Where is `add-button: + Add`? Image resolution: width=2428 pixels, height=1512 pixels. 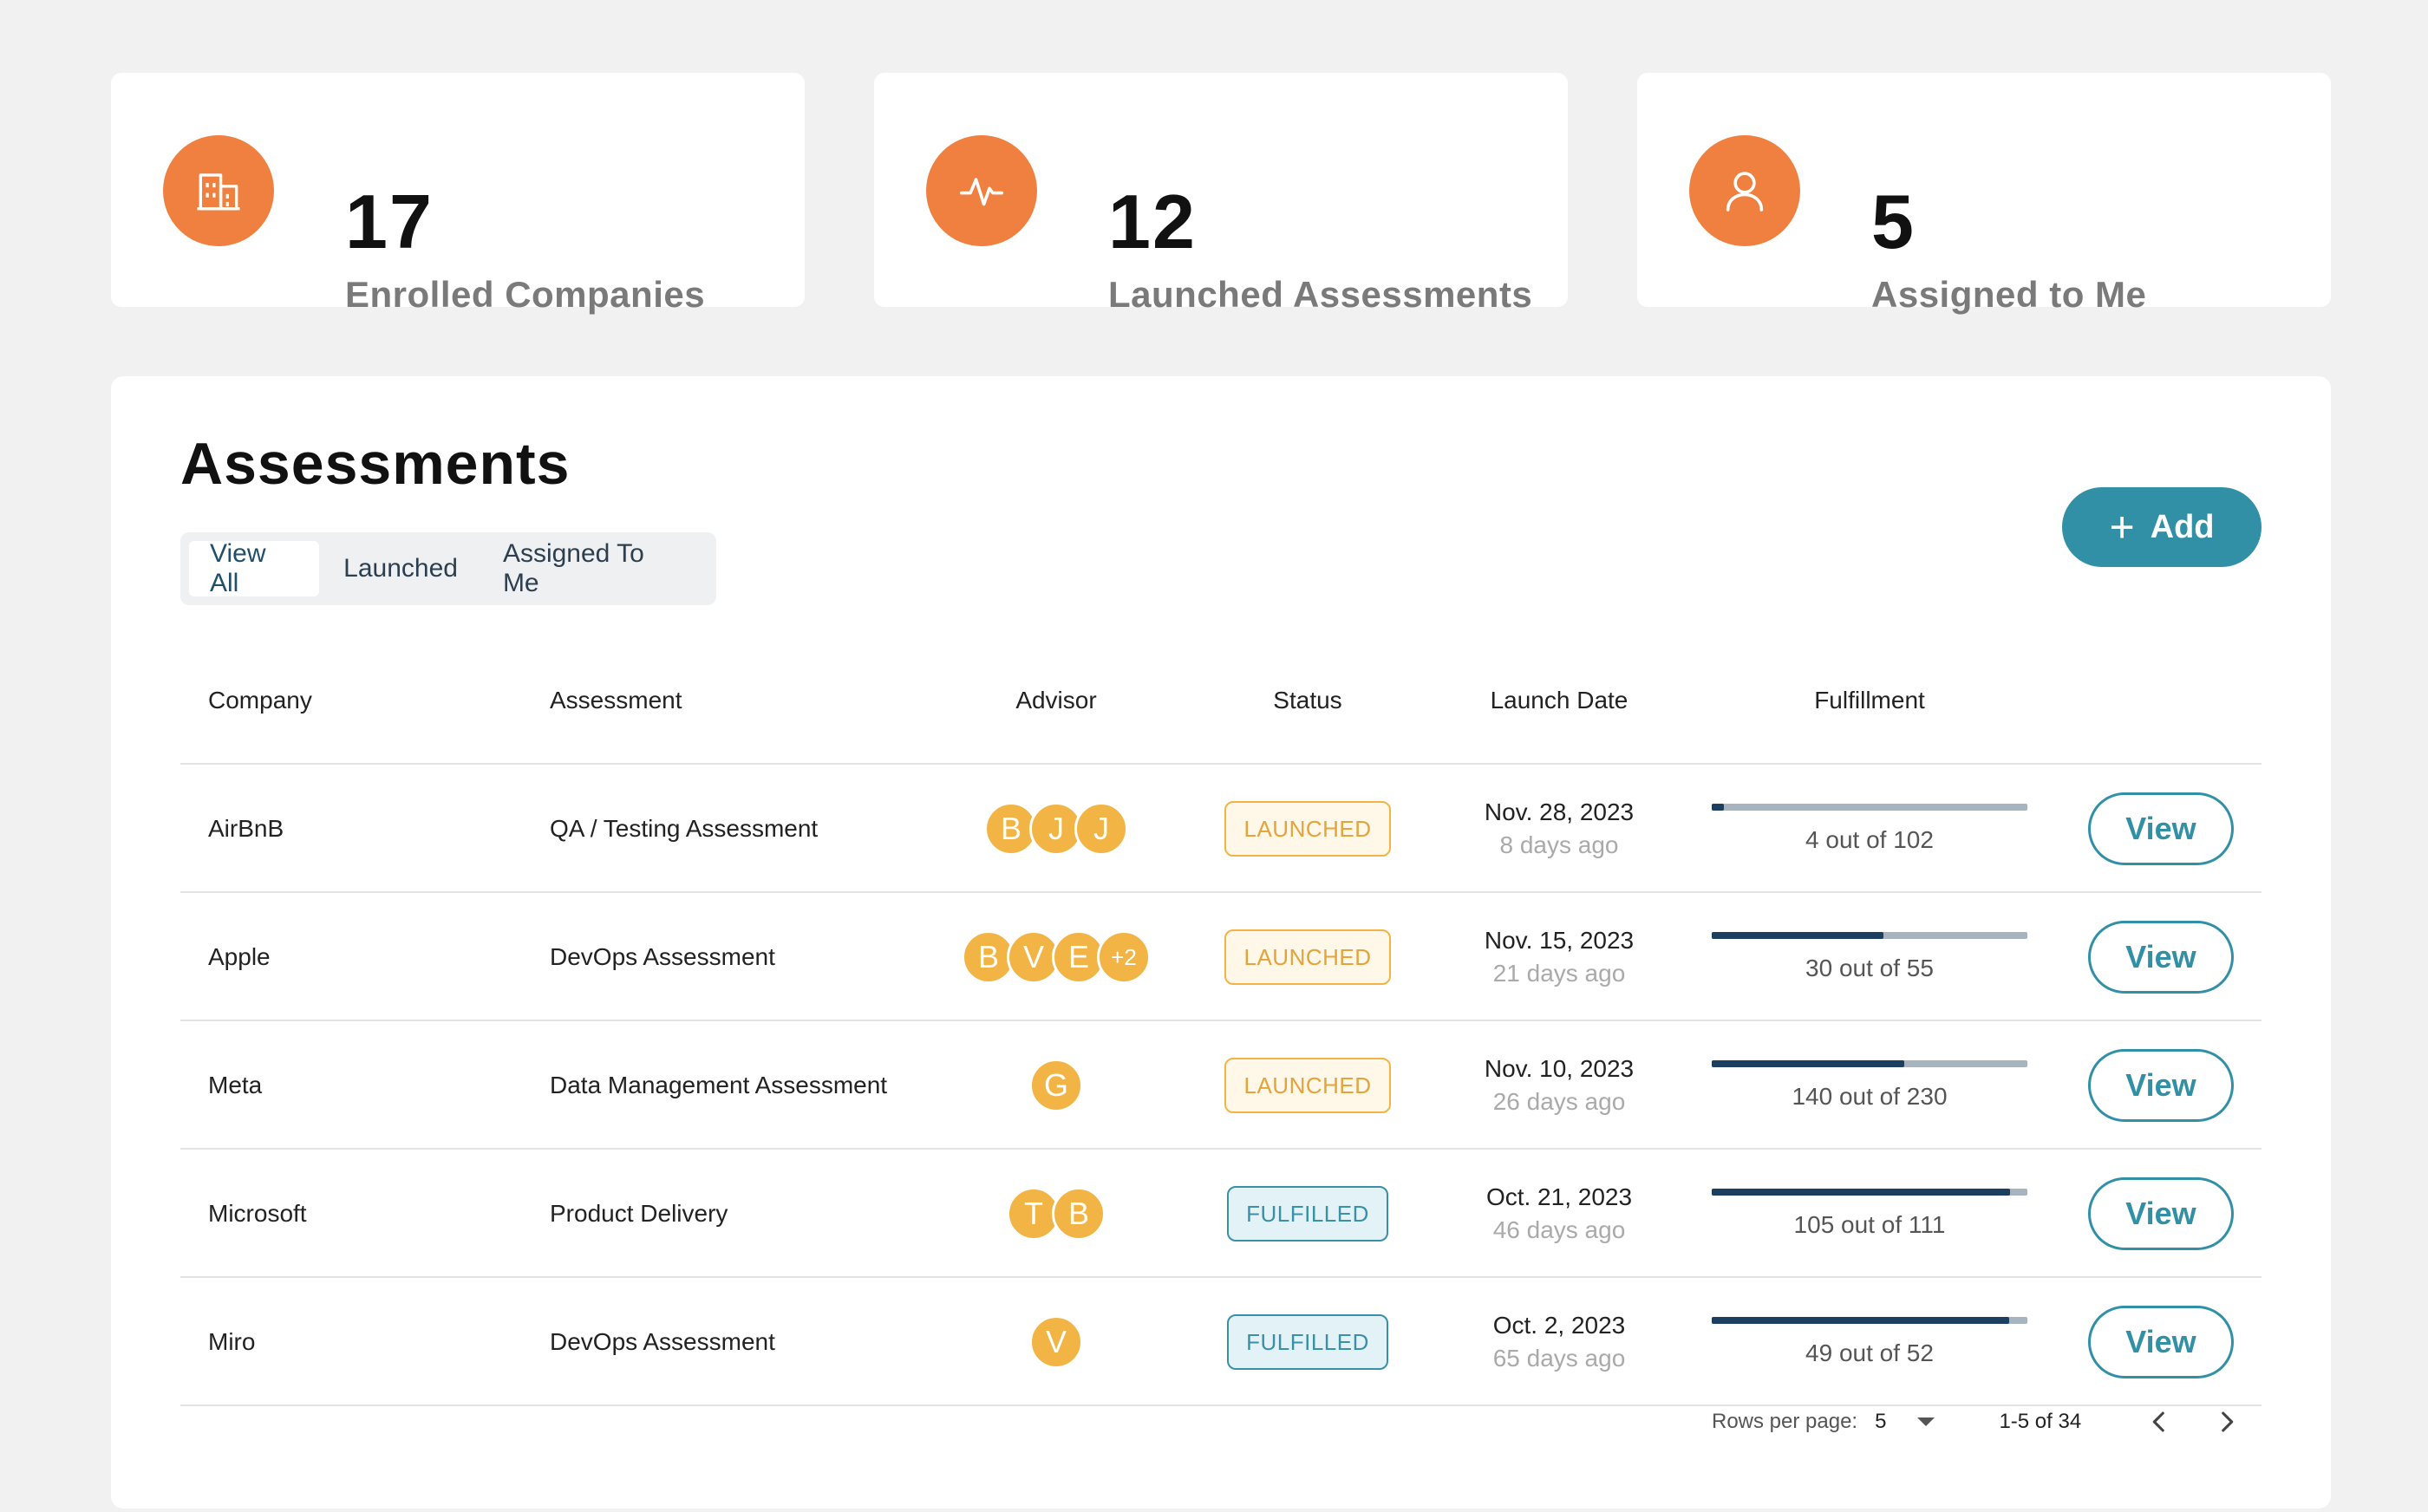
add-button: + Add is located at coordinates (2162, 527).